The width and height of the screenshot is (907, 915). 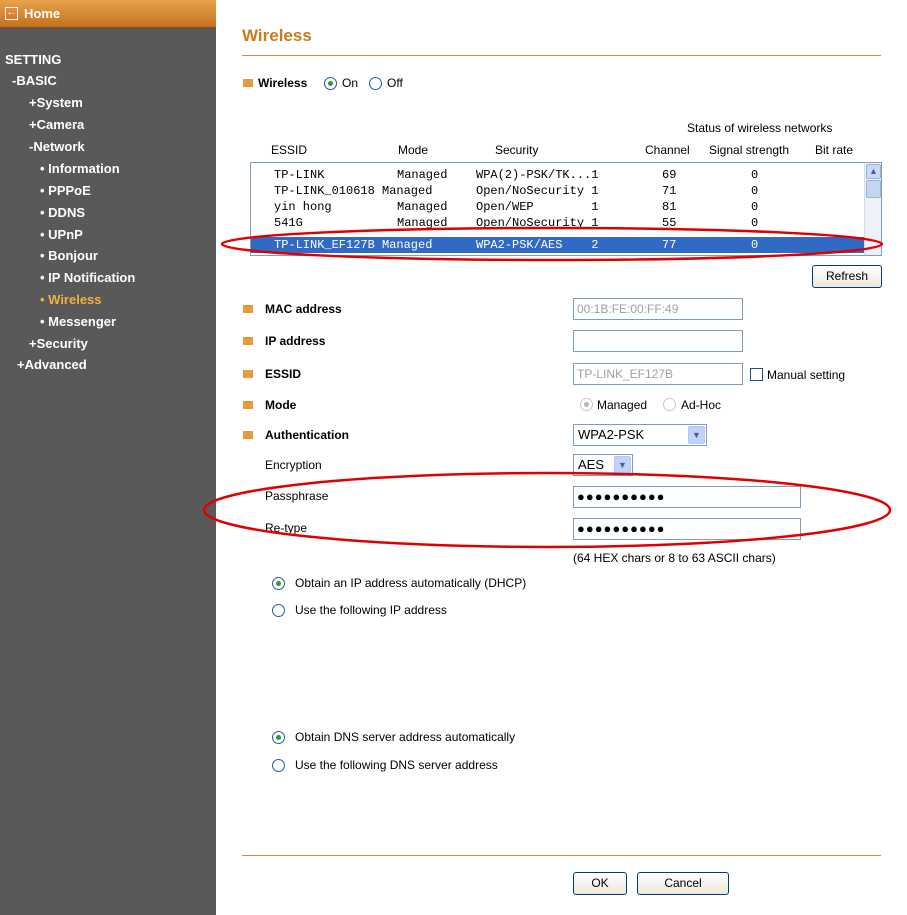 What do you see at coordinates (591, 464) in the screenshot?
I see `encryption-select-value: AES` at bounding box center [591, 464].